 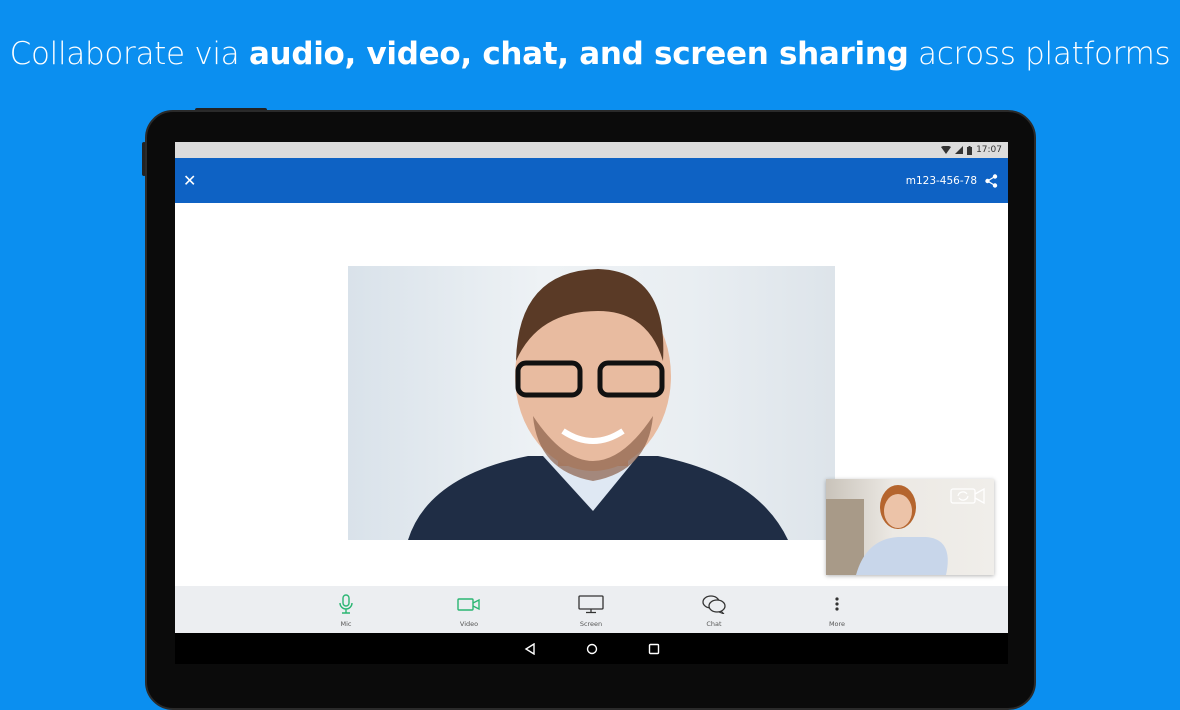 I want to click on more-vertical-icon, so click(x=837, y=604).